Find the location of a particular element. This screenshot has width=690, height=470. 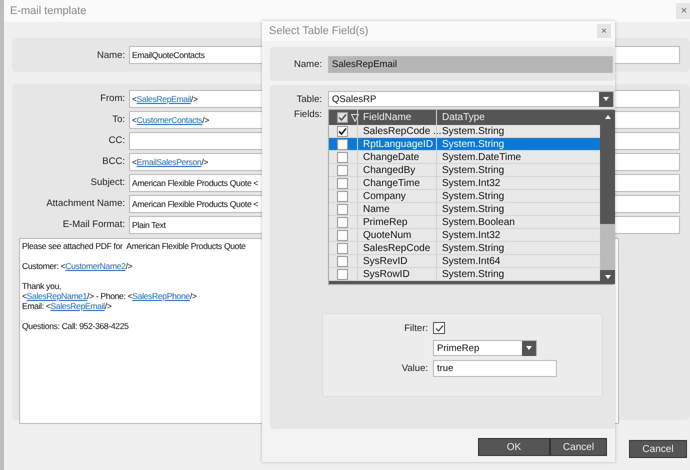

grid-row: ChangeDate System.DateTime is located at coordinates (464, 157).